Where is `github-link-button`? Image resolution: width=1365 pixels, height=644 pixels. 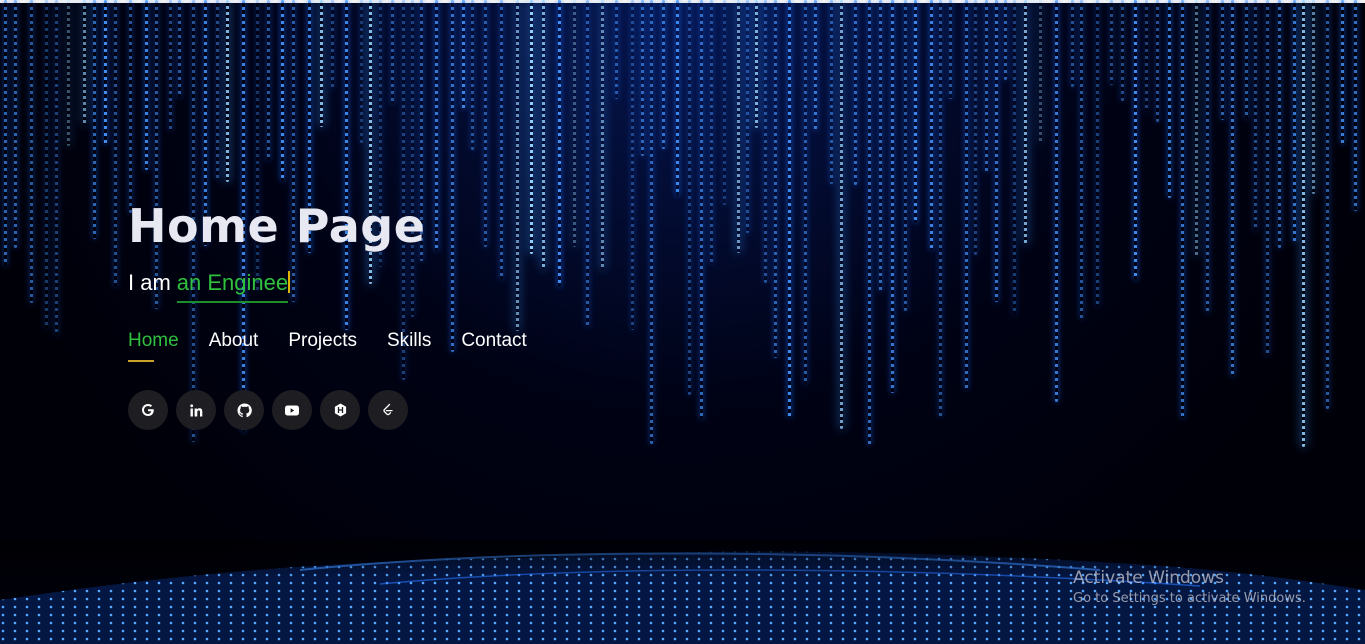
github-link-button is located at coordinates (244, 410).